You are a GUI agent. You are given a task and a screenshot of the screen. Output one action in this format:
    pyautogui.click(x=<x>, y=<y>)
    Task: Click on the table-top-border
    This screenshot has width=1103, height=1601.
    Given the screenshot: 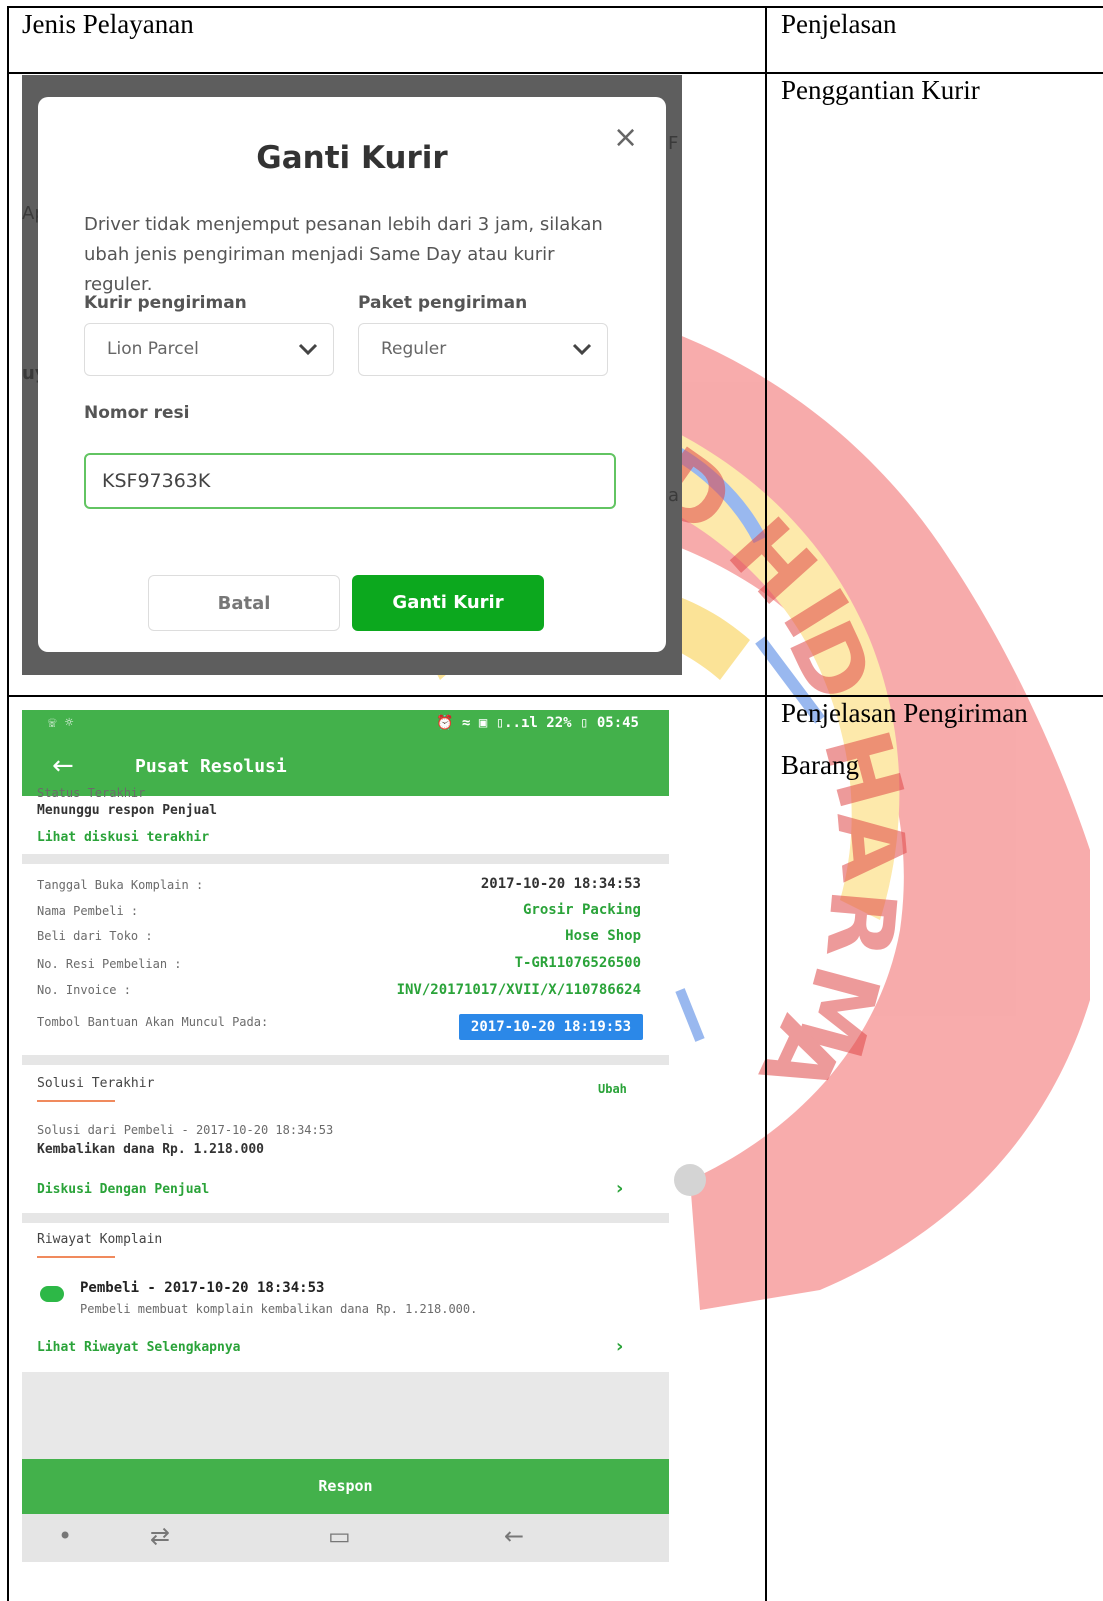 What is the action you would take?
    pyautogui.click(x=555, y=7)
    